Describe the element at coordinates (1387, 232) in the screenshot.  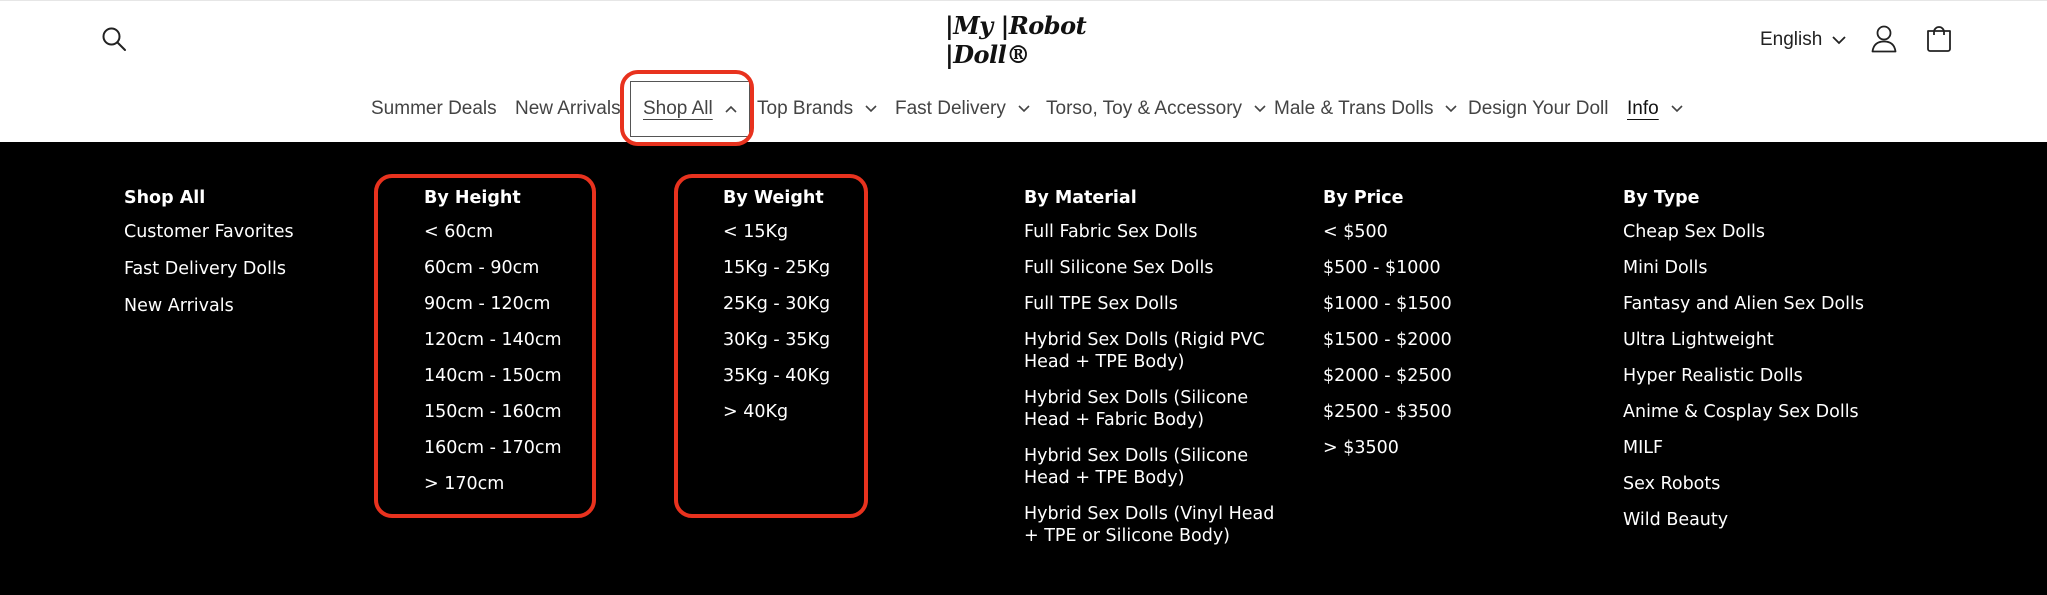
I see `menu-link: < $500` at that location.